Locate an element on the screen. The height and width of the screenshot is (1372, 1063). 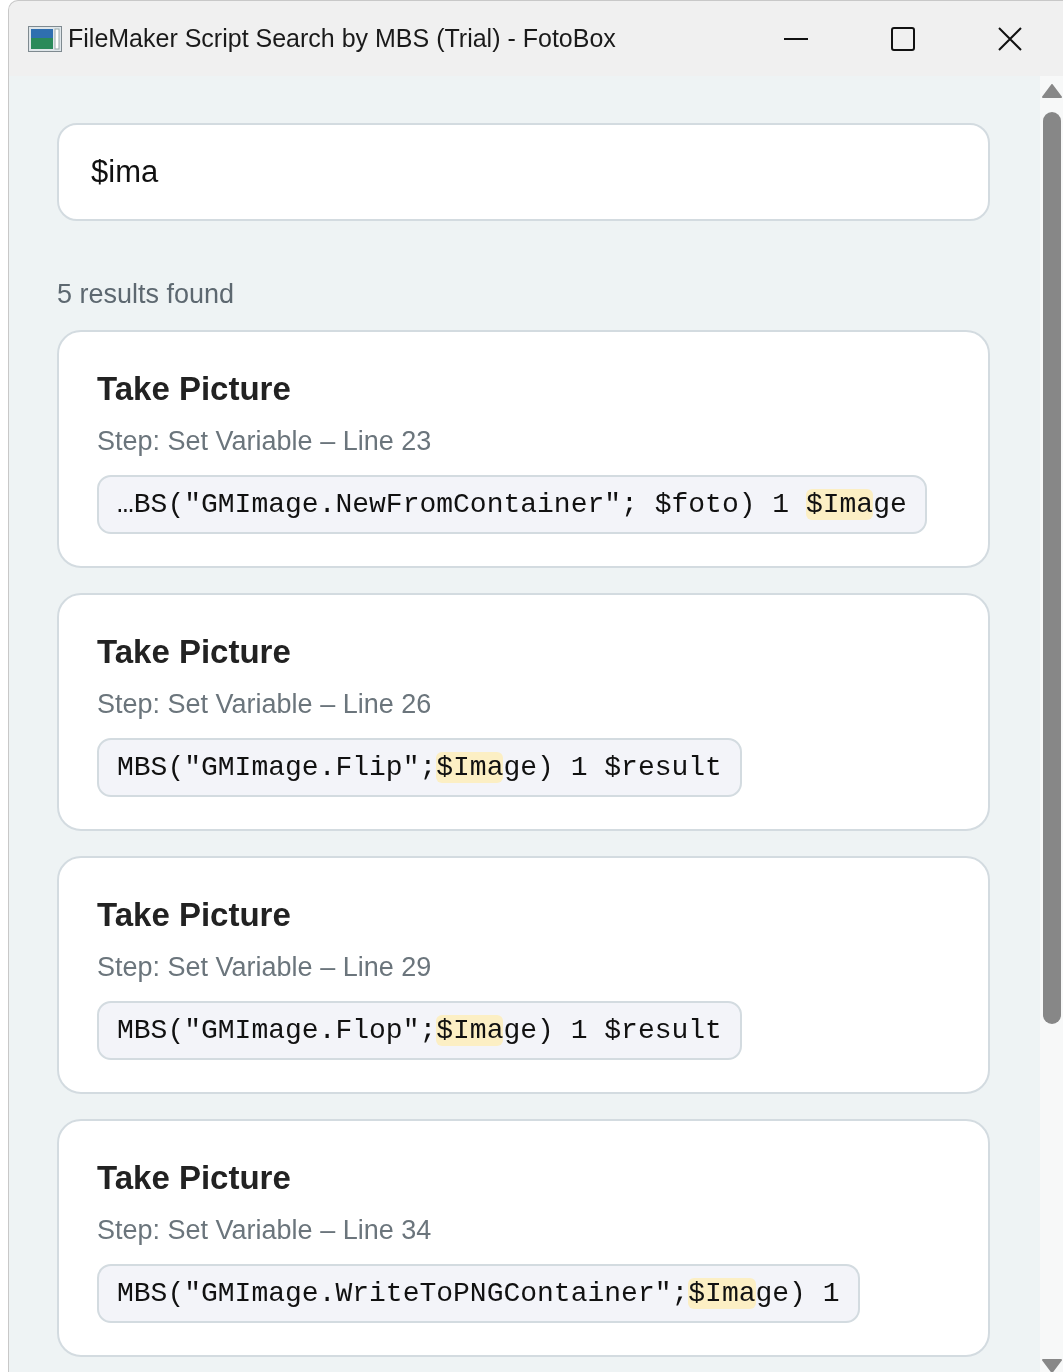
code-snippet: MBS("GMImage.Flop";$Image) 1 $result is located at coordinates (419, 1030).